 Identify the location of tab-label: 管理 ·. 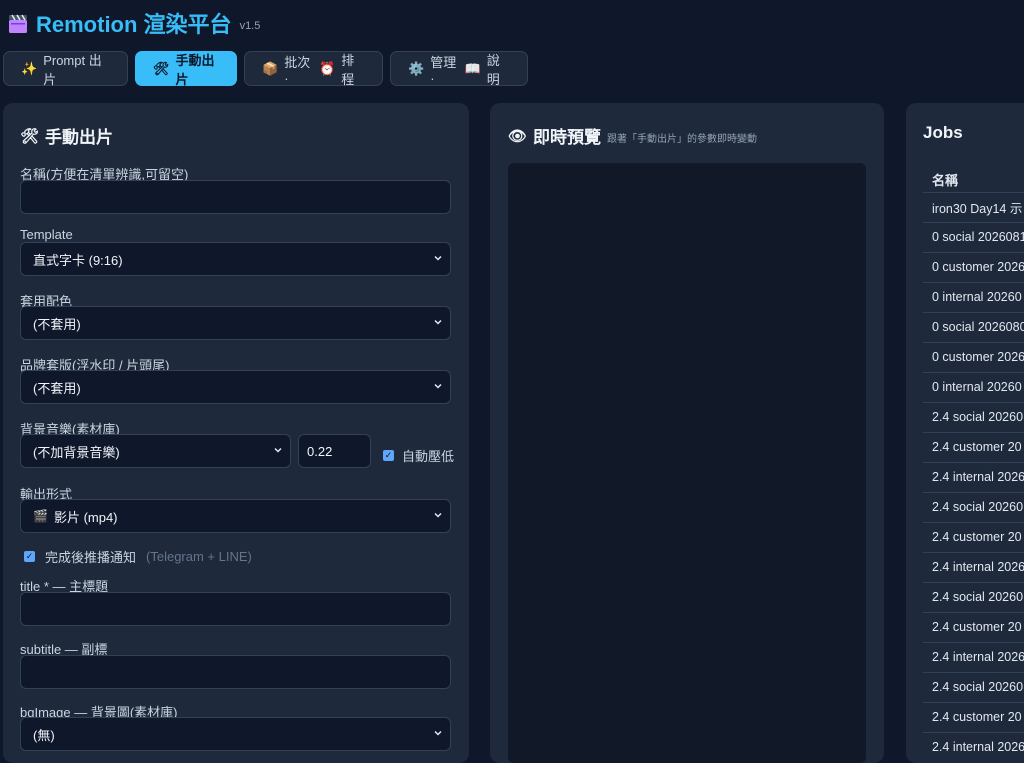
(443, 70).